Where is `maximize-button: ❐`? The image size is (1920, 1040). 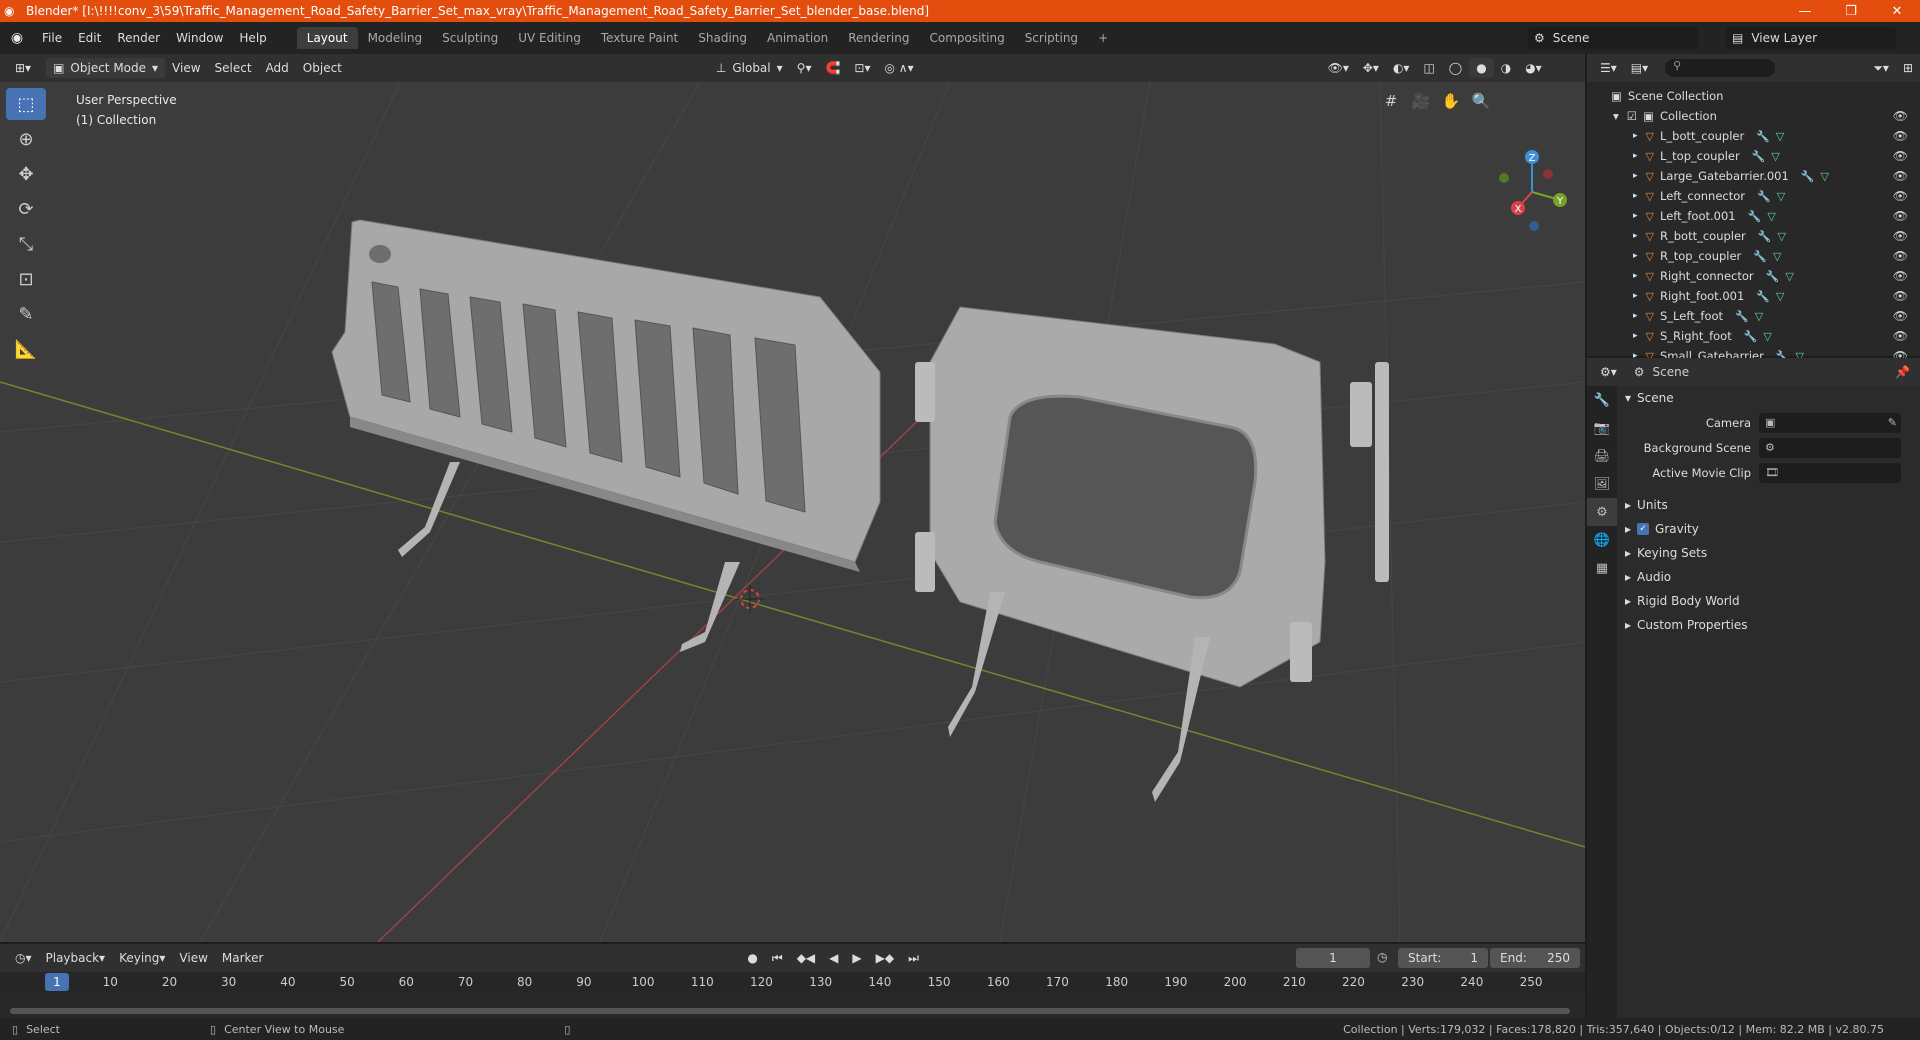
maximize-button: ❐ is located at coordinates (1851, 11).